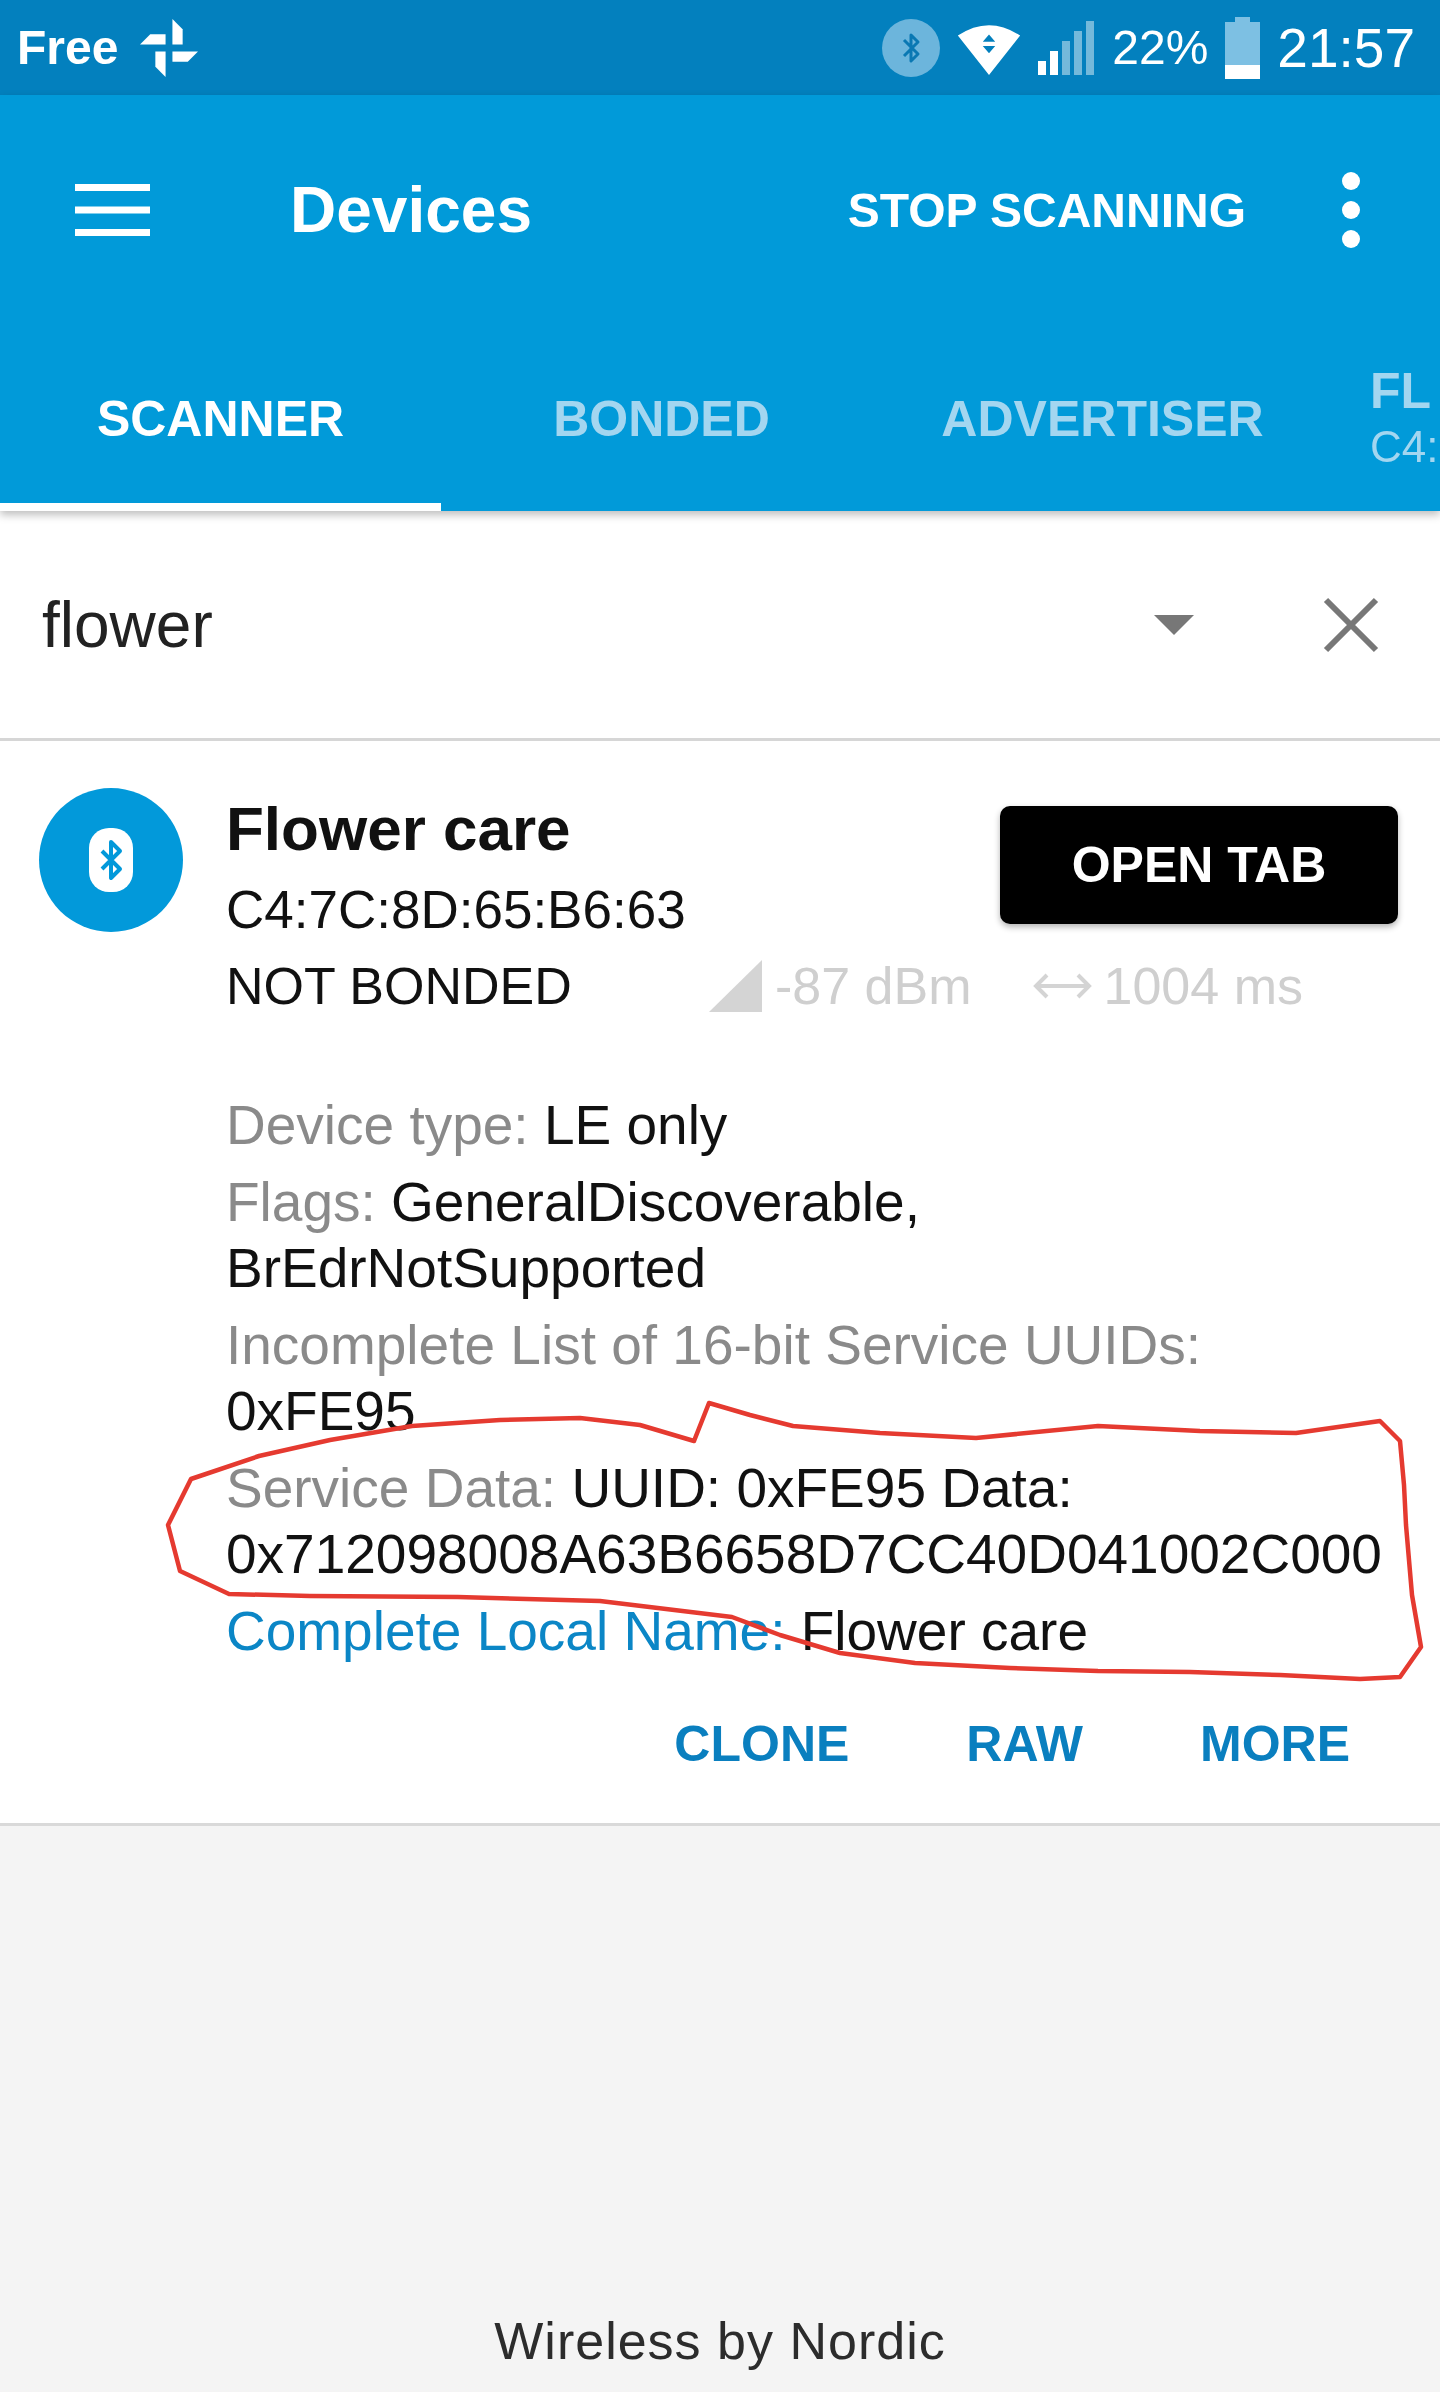  Describe the element at coordinates (68, 47) in the screenshot. I see `carrier-name: Free` at that location.